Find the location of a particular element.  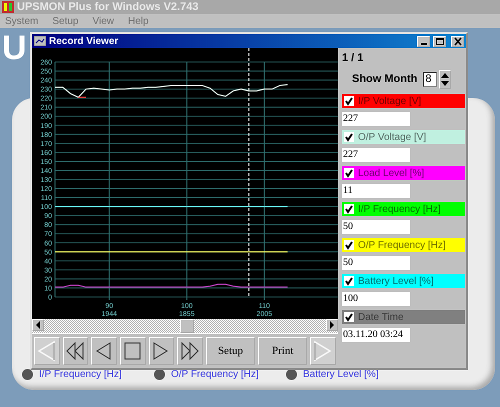

month-spinner-field: 8 is located at coordinates (430, 79).